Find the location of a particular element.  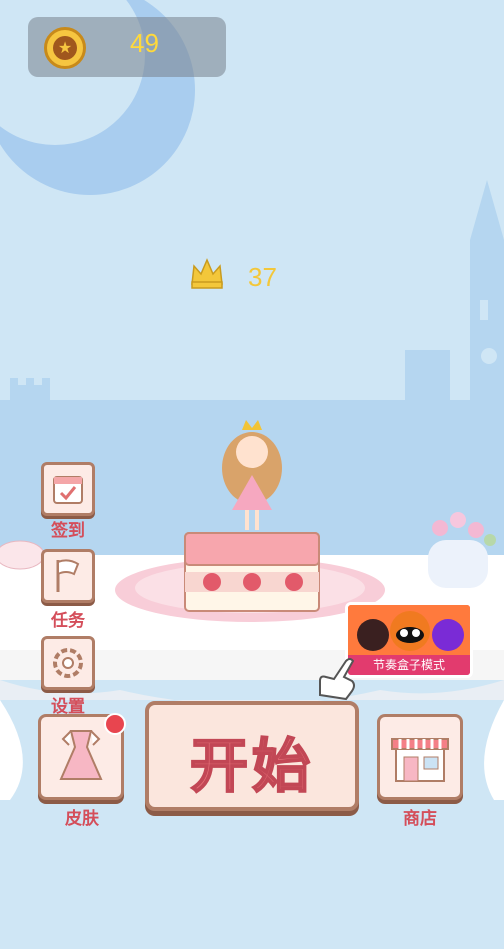

start-button: 开始 is located at coordinates (252, 756).